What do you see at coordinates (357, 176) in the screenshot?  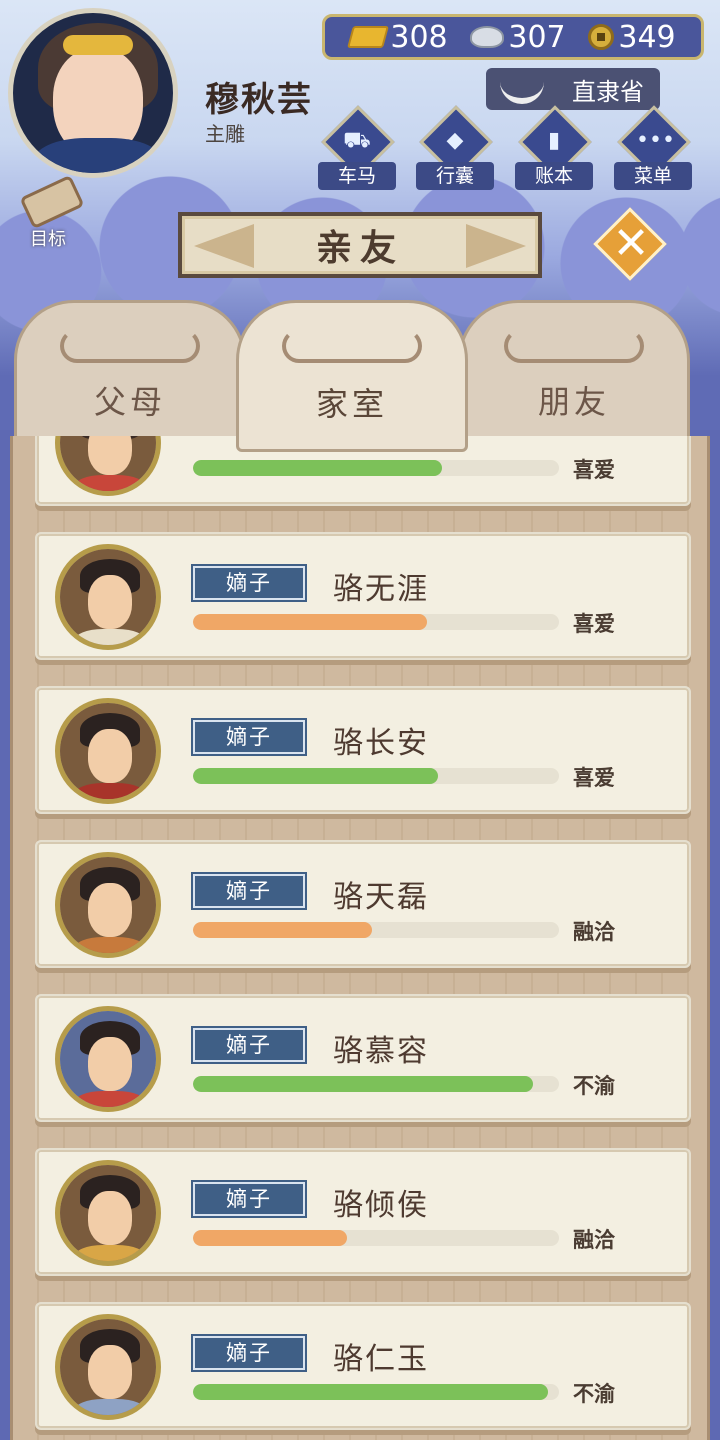 I see `menu-label: 车马` at bounding box center [357, 176].